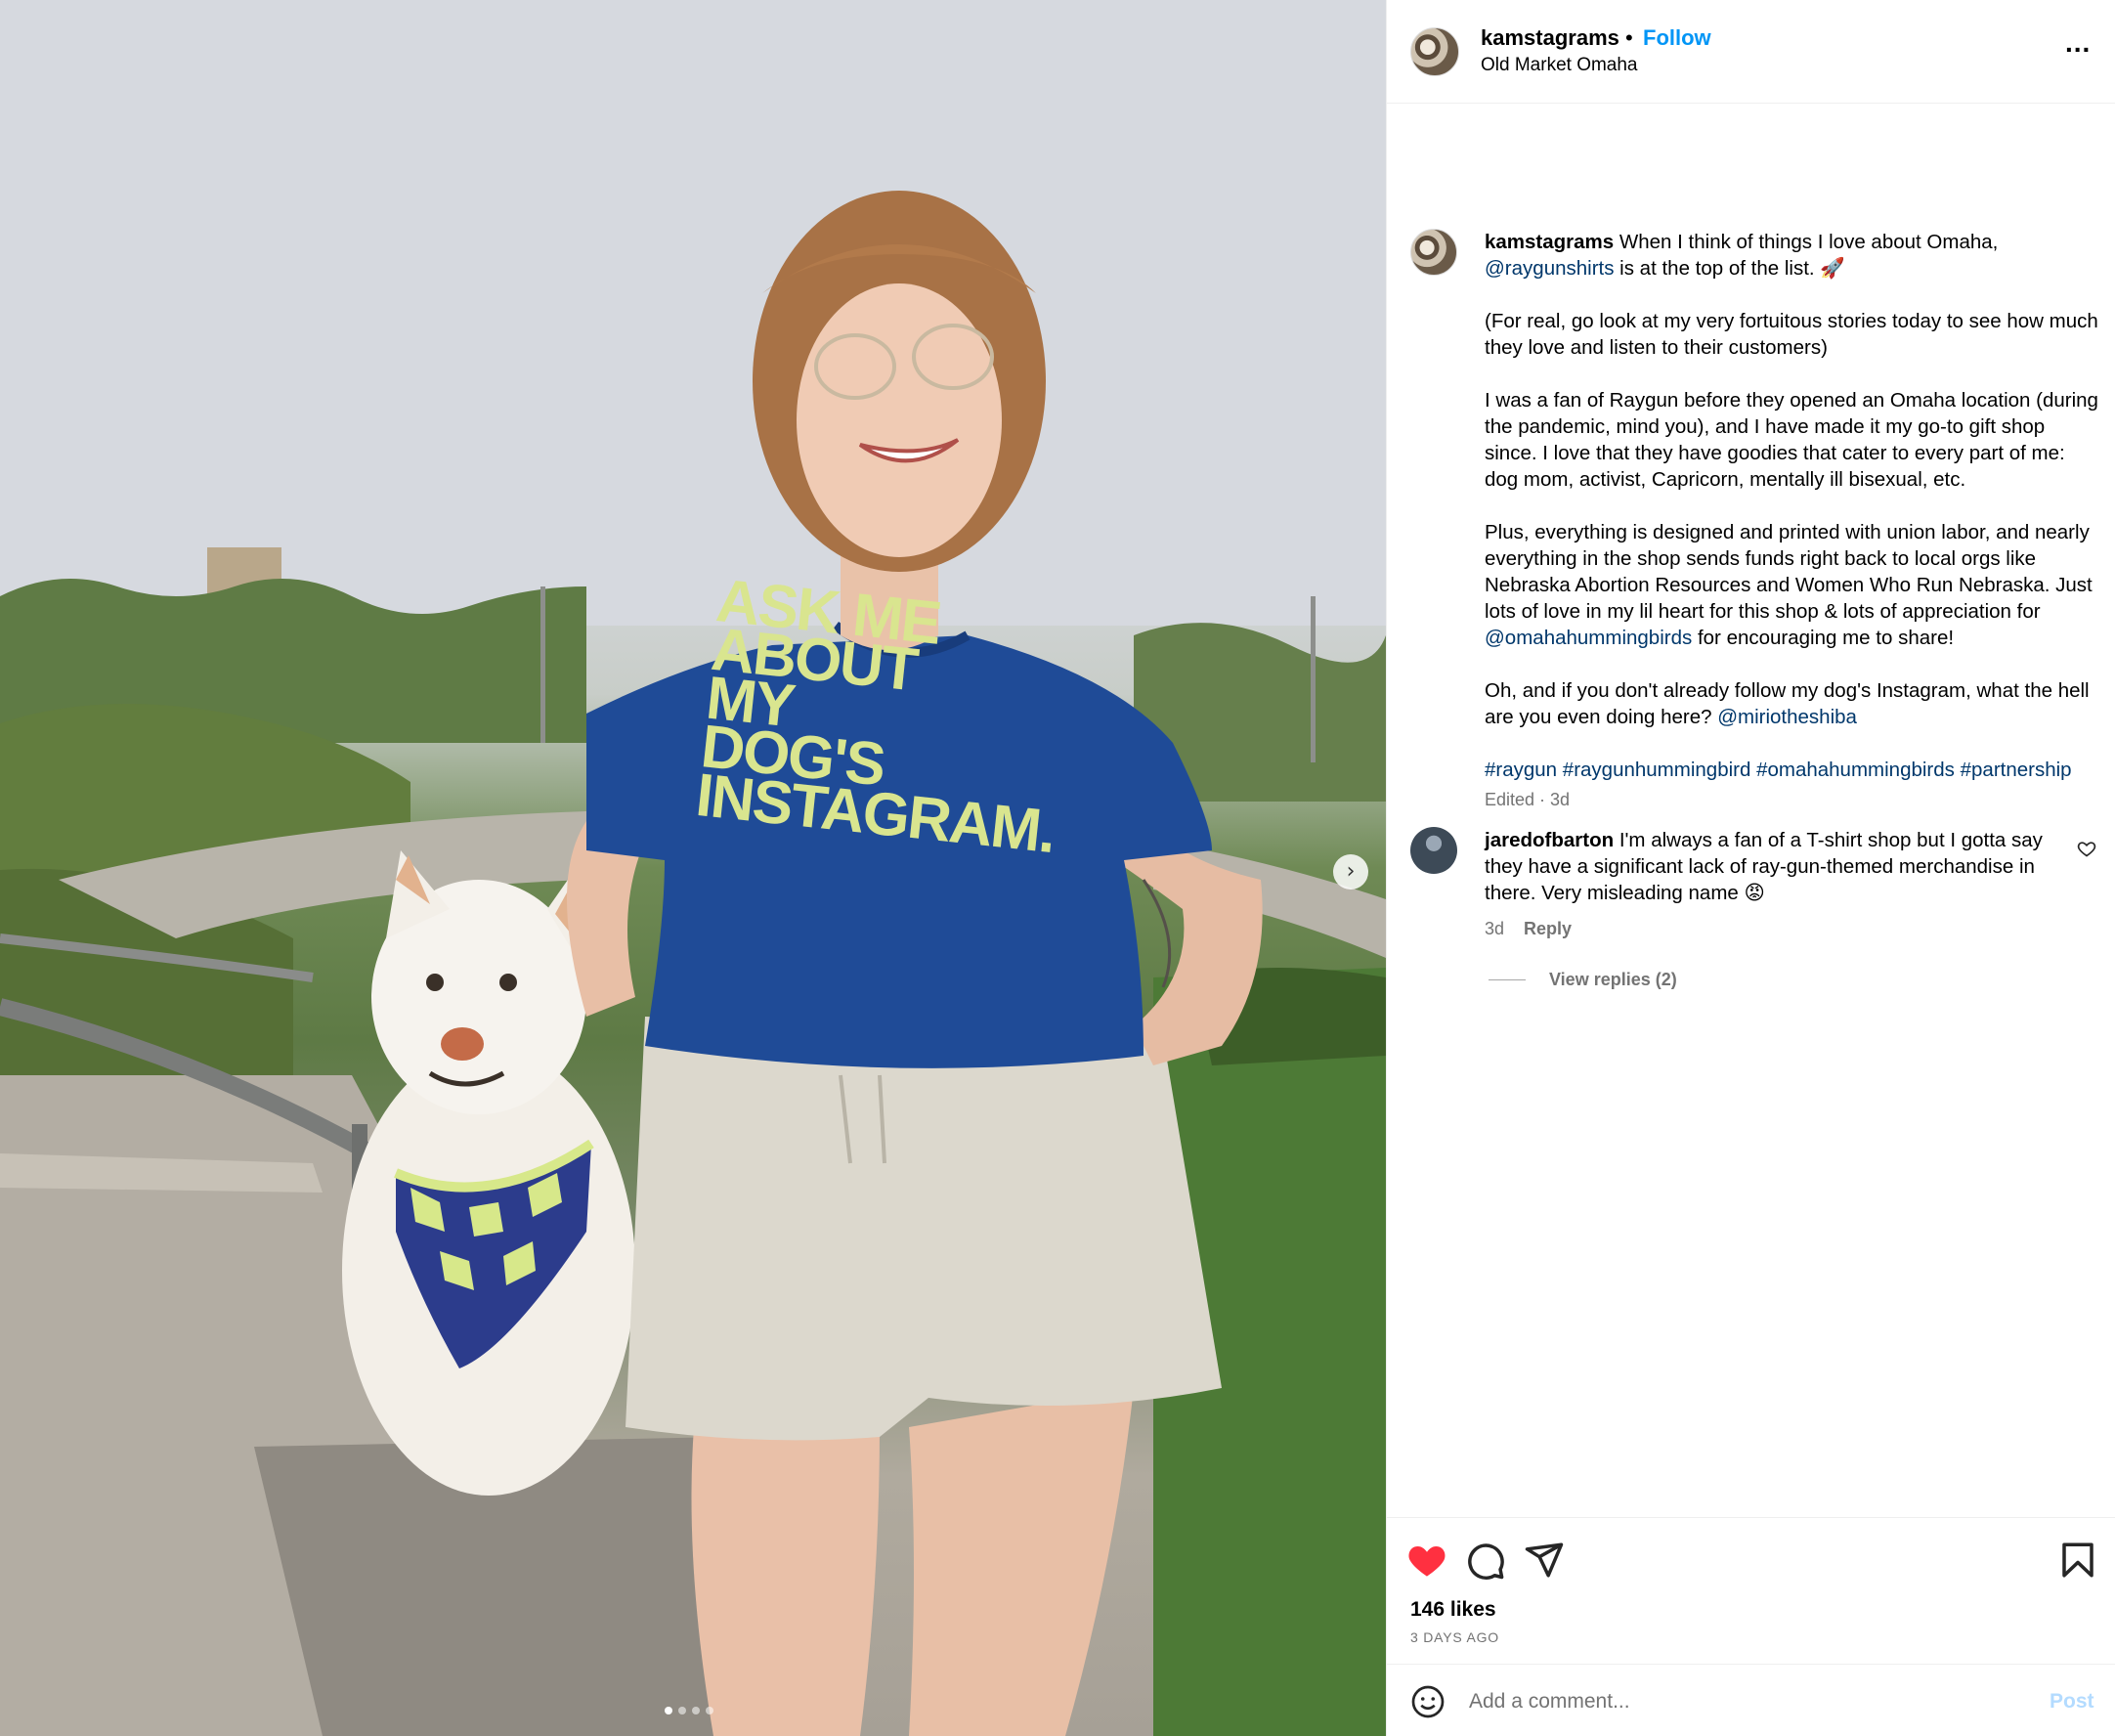 Image resolution: width=2115 pixels, height=1736 pixels. Describe the element at coordinates (1495, 928) in the screenshot. I see `comment-time: 3d` at that location.